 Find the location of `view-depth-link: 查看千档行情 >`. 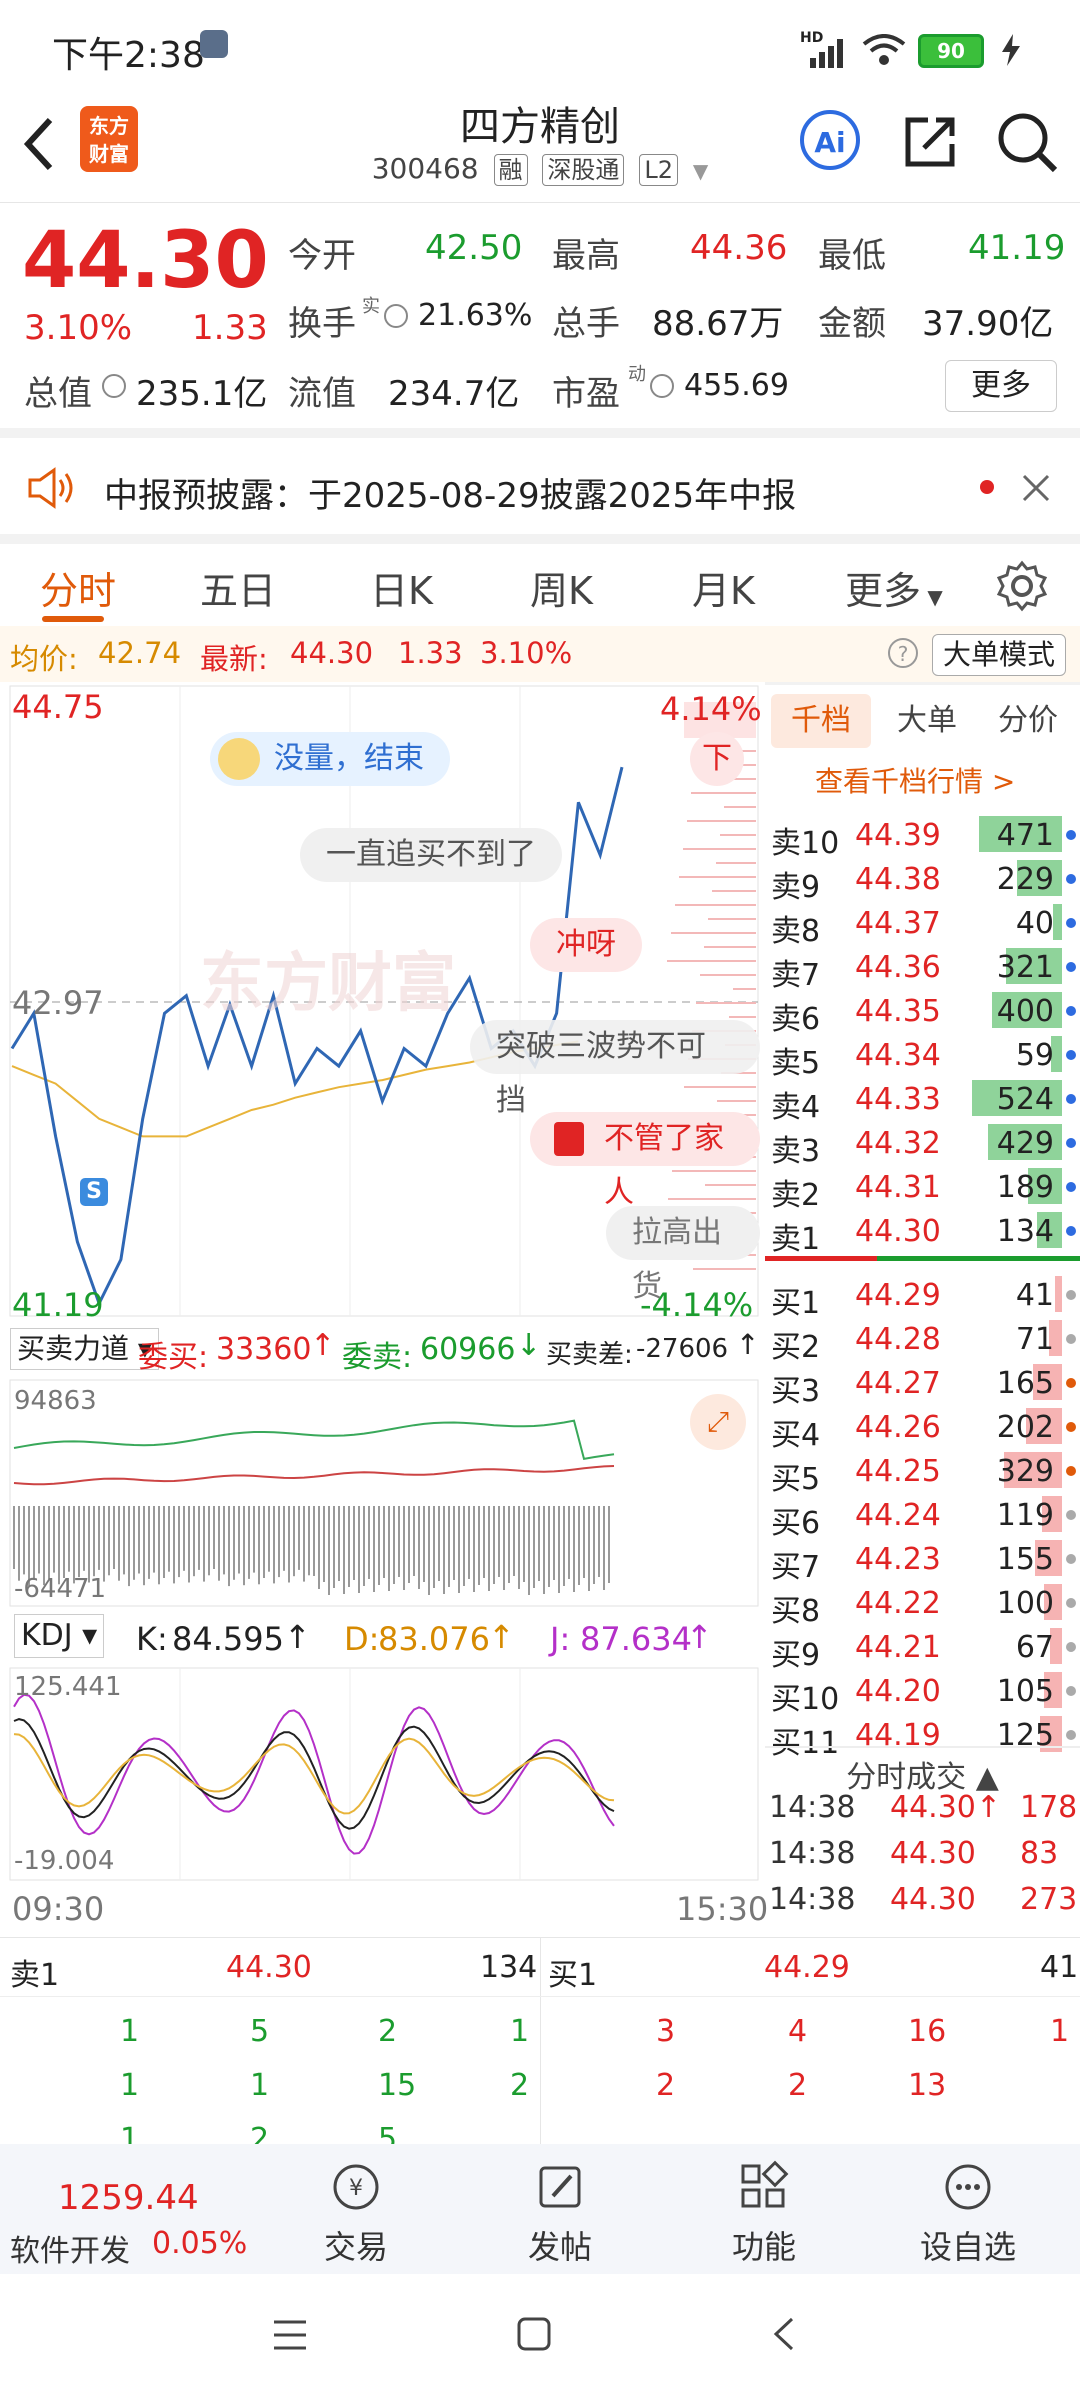

view-depth-link: 查看千档行情 > is located at coordinates (915, 780).